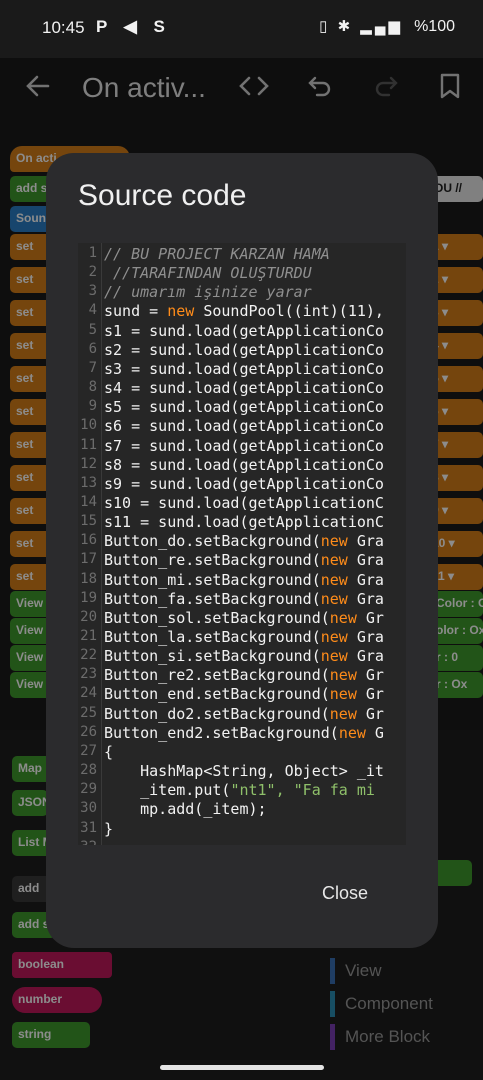 Image resolution: width=483 pixels, height=1080 pixels. I want to click on code-line: s4 = sund.load(getApplicationCo, so click(244, 388).